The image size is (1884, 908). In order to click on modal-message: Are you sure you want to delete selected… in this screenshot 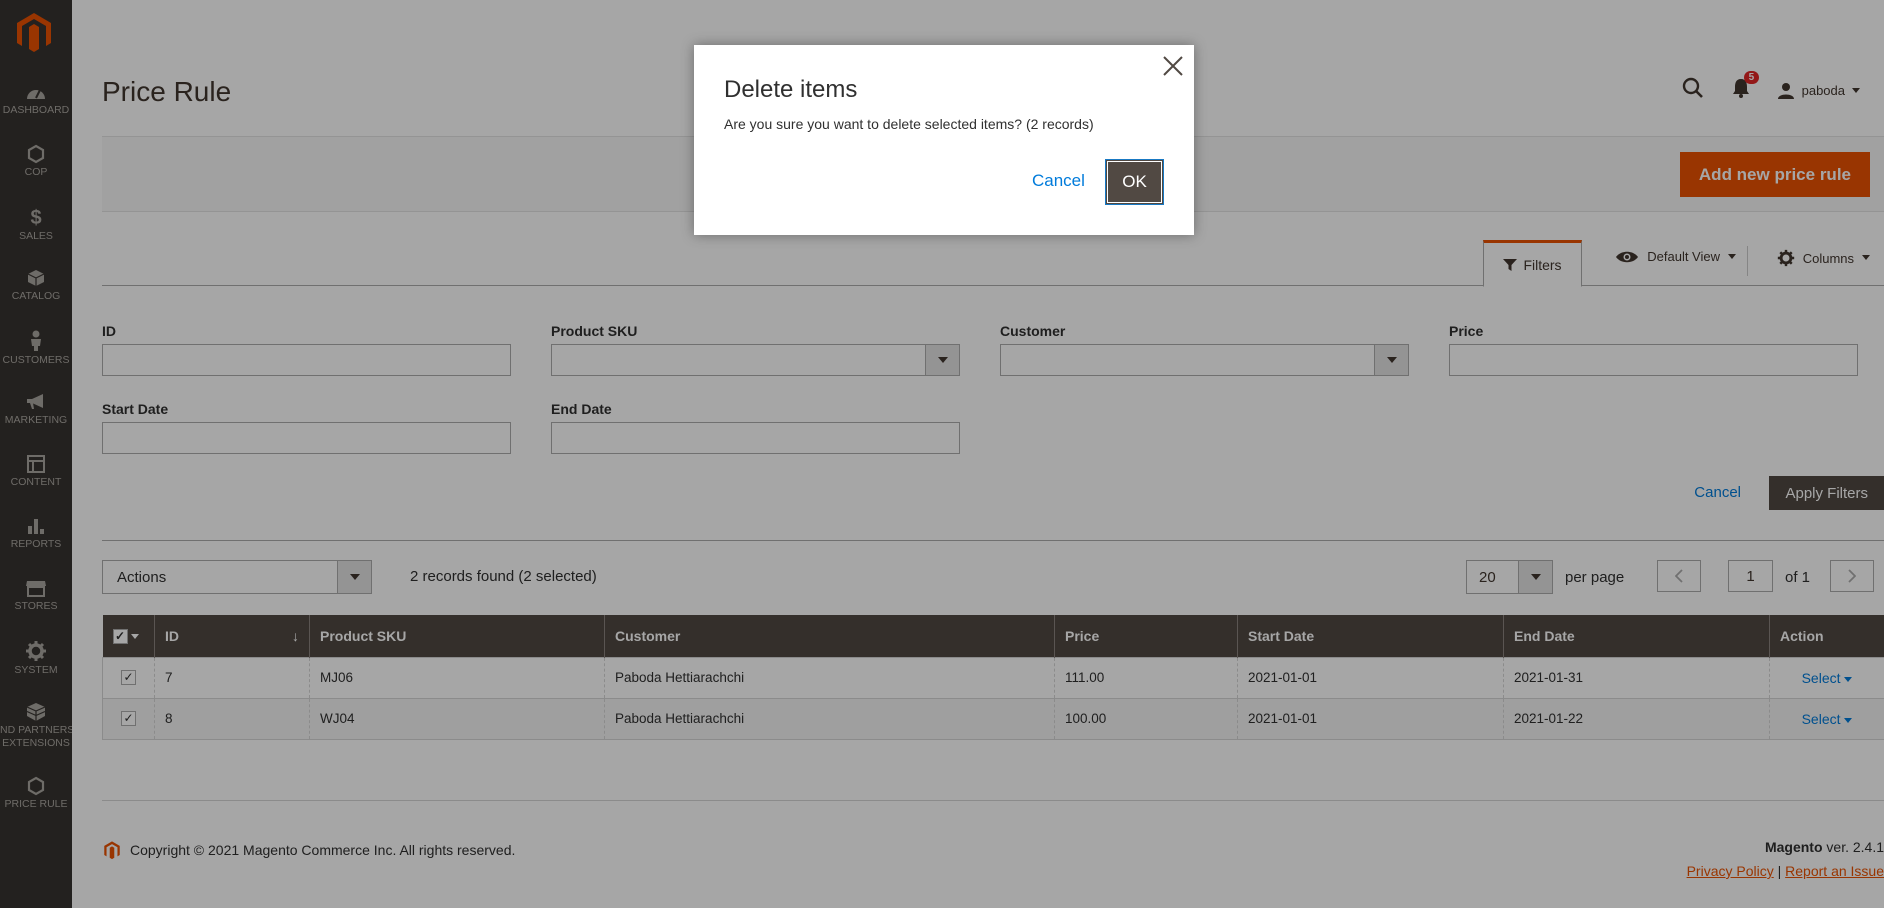, I will do `click(909, 124)`.